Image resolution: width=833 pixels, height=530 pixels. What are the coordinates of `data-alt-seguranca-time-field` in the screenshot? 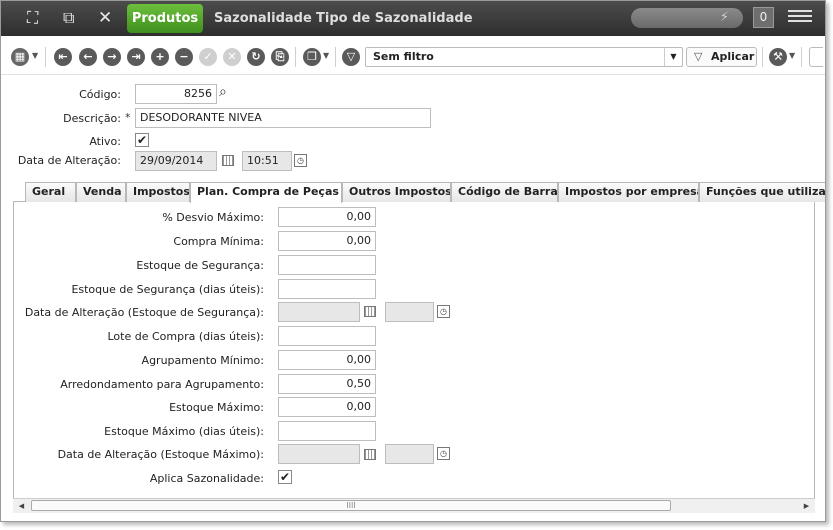 It's located at (409, 312).